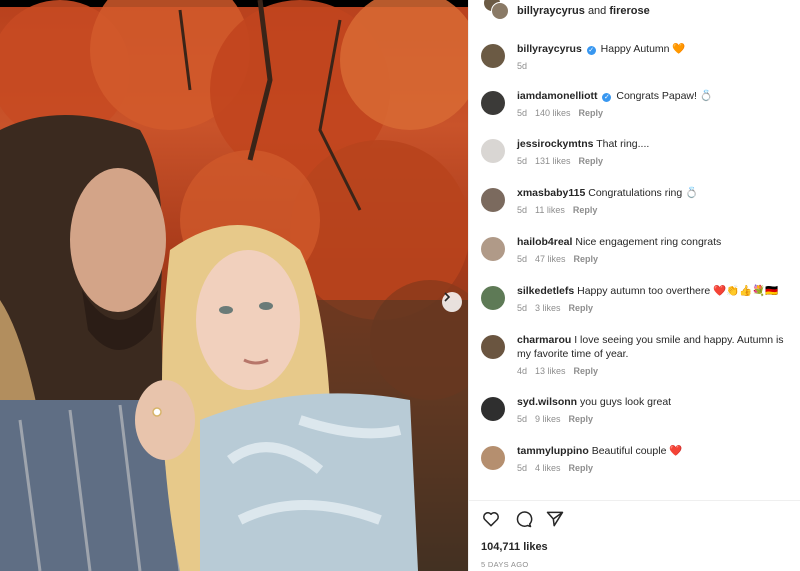 The height and width of the screenshot is (571, 800). What do you see at coordinates (553, 161) in the screenshot?
I see `comment-likes: 131 likes` at bounding box center [553, 161].